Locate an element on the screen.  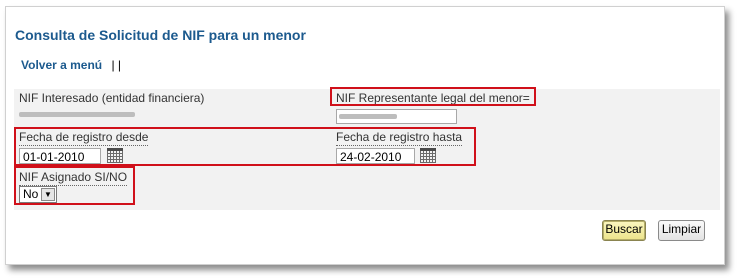
highlight-box-fechas is located at coordinates (245, 146).